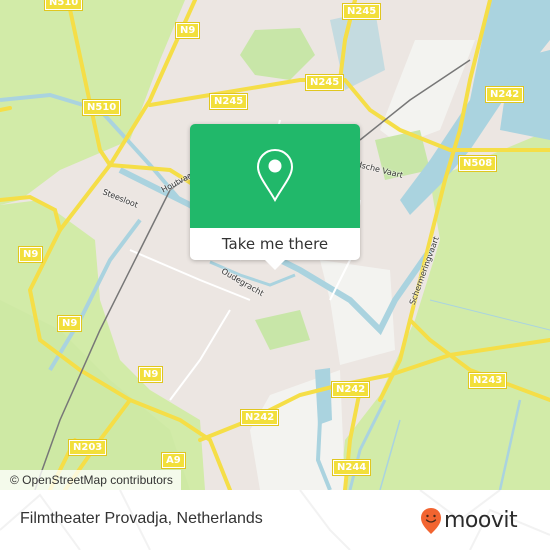 The height and width of the screenshot is (550, 550). I want to click on place-name: Filmtheater Provadja, Netherlands, so click(141, 518).